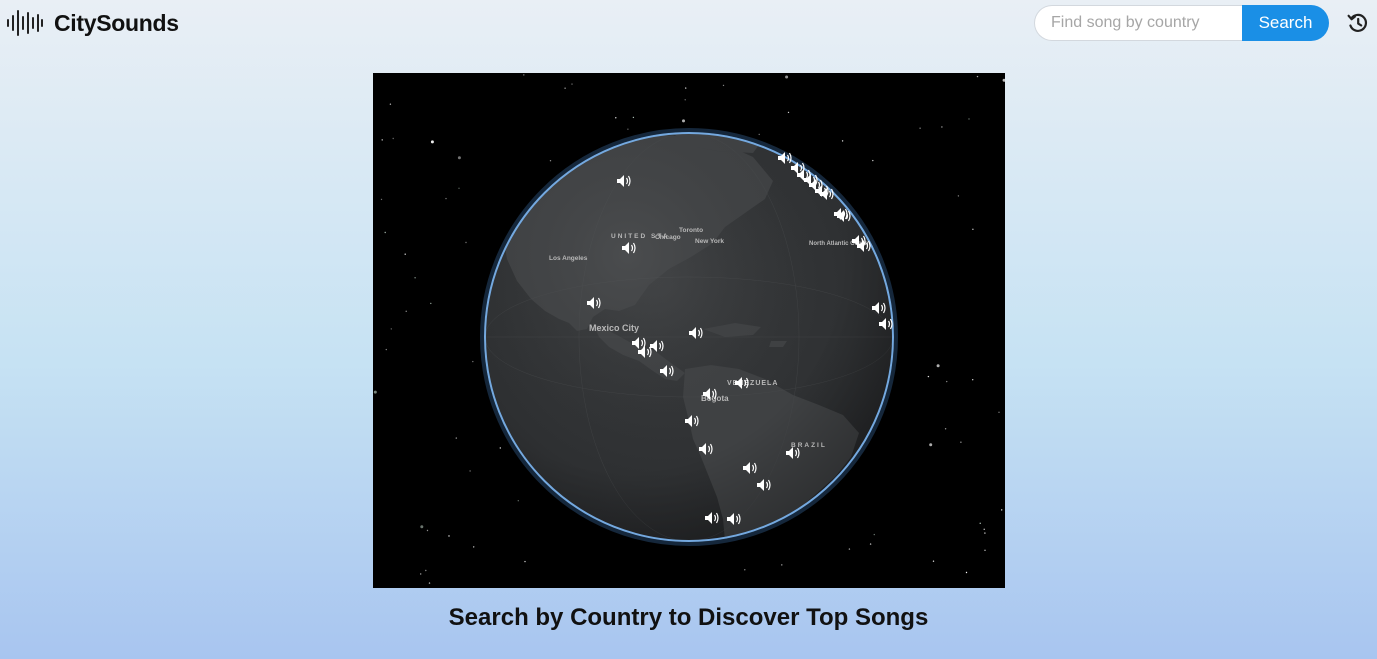 The width and height of the screenshot is (1377, 659). What do you see at coordinates (709, 241) in the screenshot?
I see `label-new-york: New York` at bounding box center [709, 241].